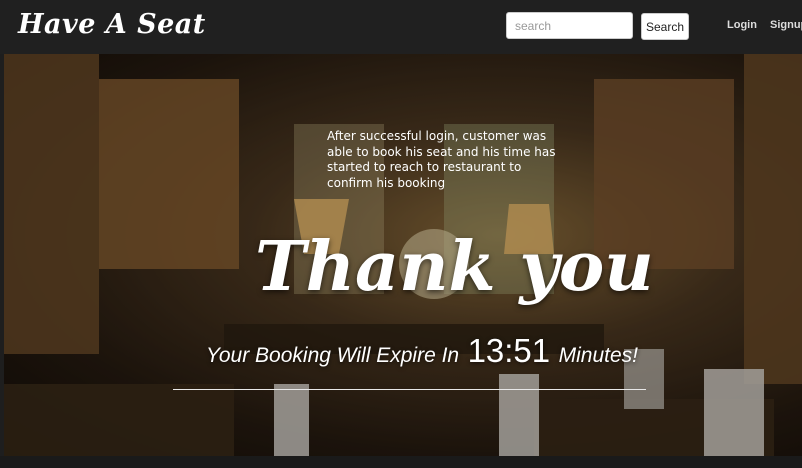 The height and width of the screenshot is (468, 802). What do you see at coordinates (665, 26) in the screenshot?
I see `search-button: Search` at bounding box center [665, 26].